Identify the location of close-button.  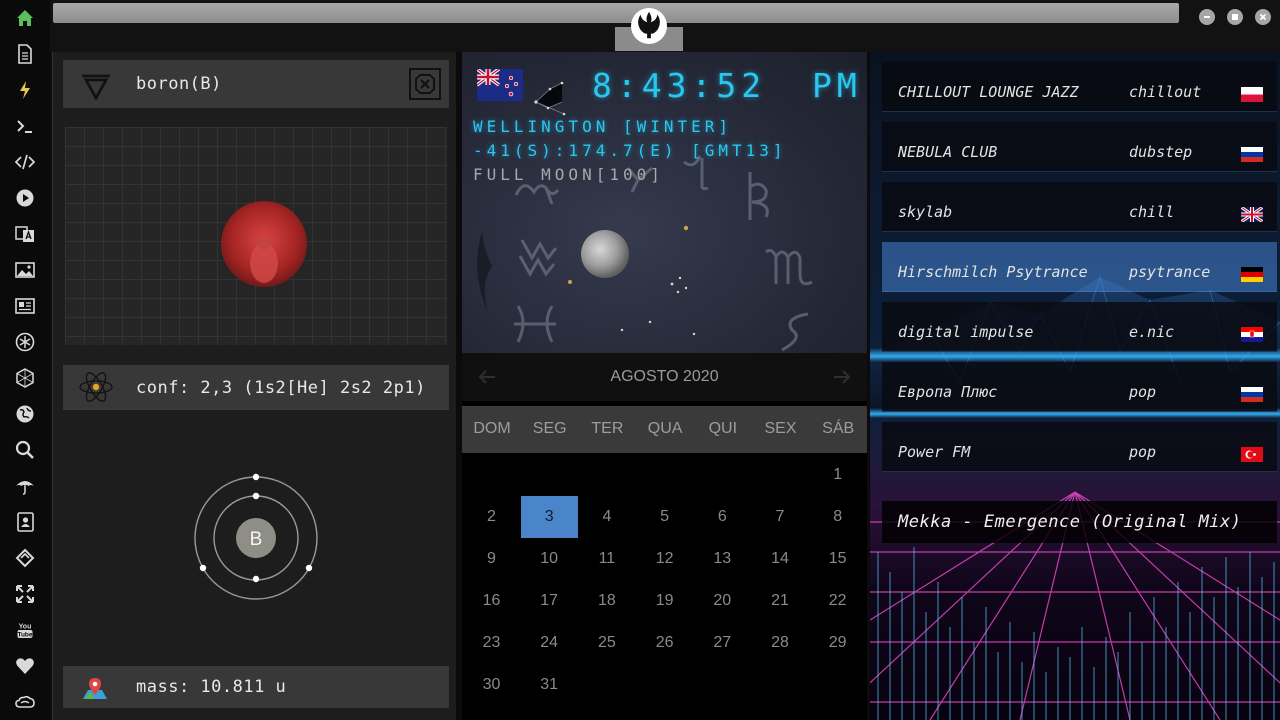
(1263, 17).